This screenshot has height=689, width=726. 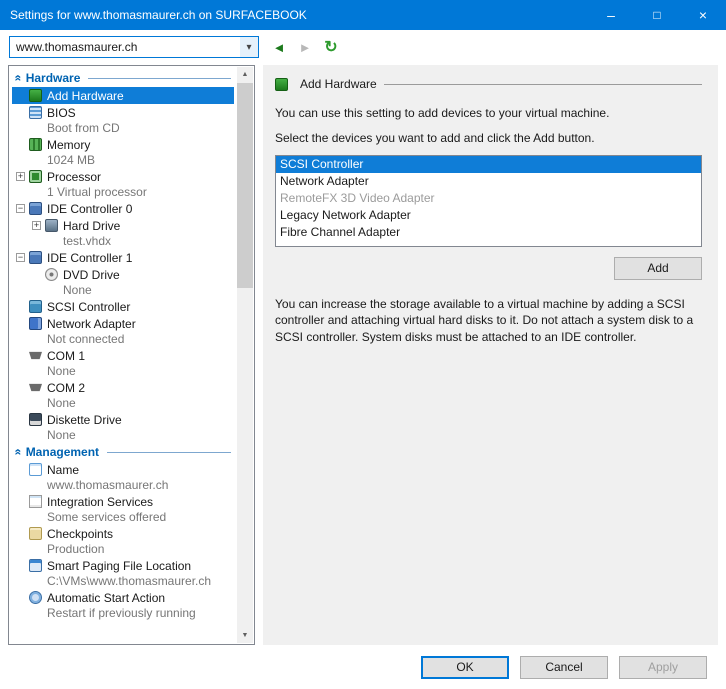 I want to click on tree-item-sub-network-adapter: Not connected, so click(x=123, y=339).